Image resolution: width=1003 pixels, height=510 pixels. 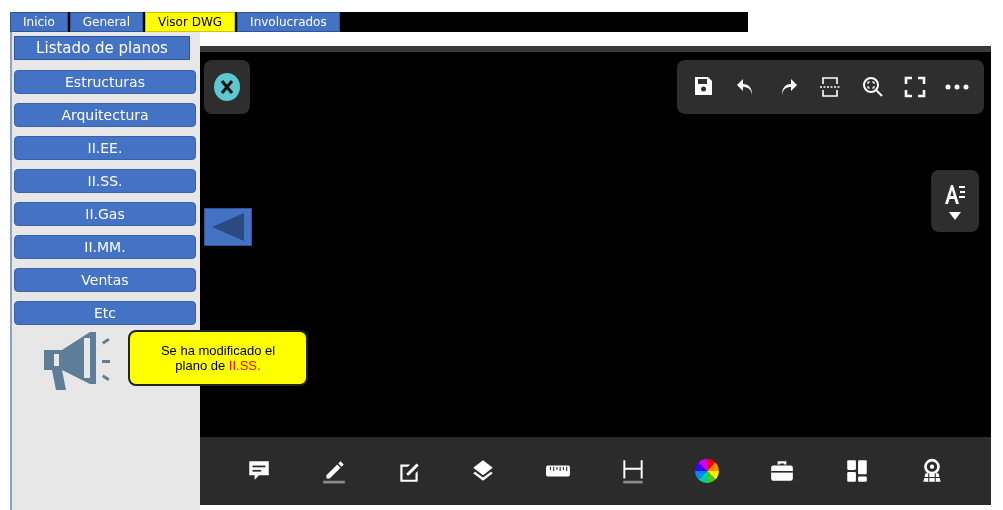 I want to click on tab: Inicio, so click(x=39, y=22).